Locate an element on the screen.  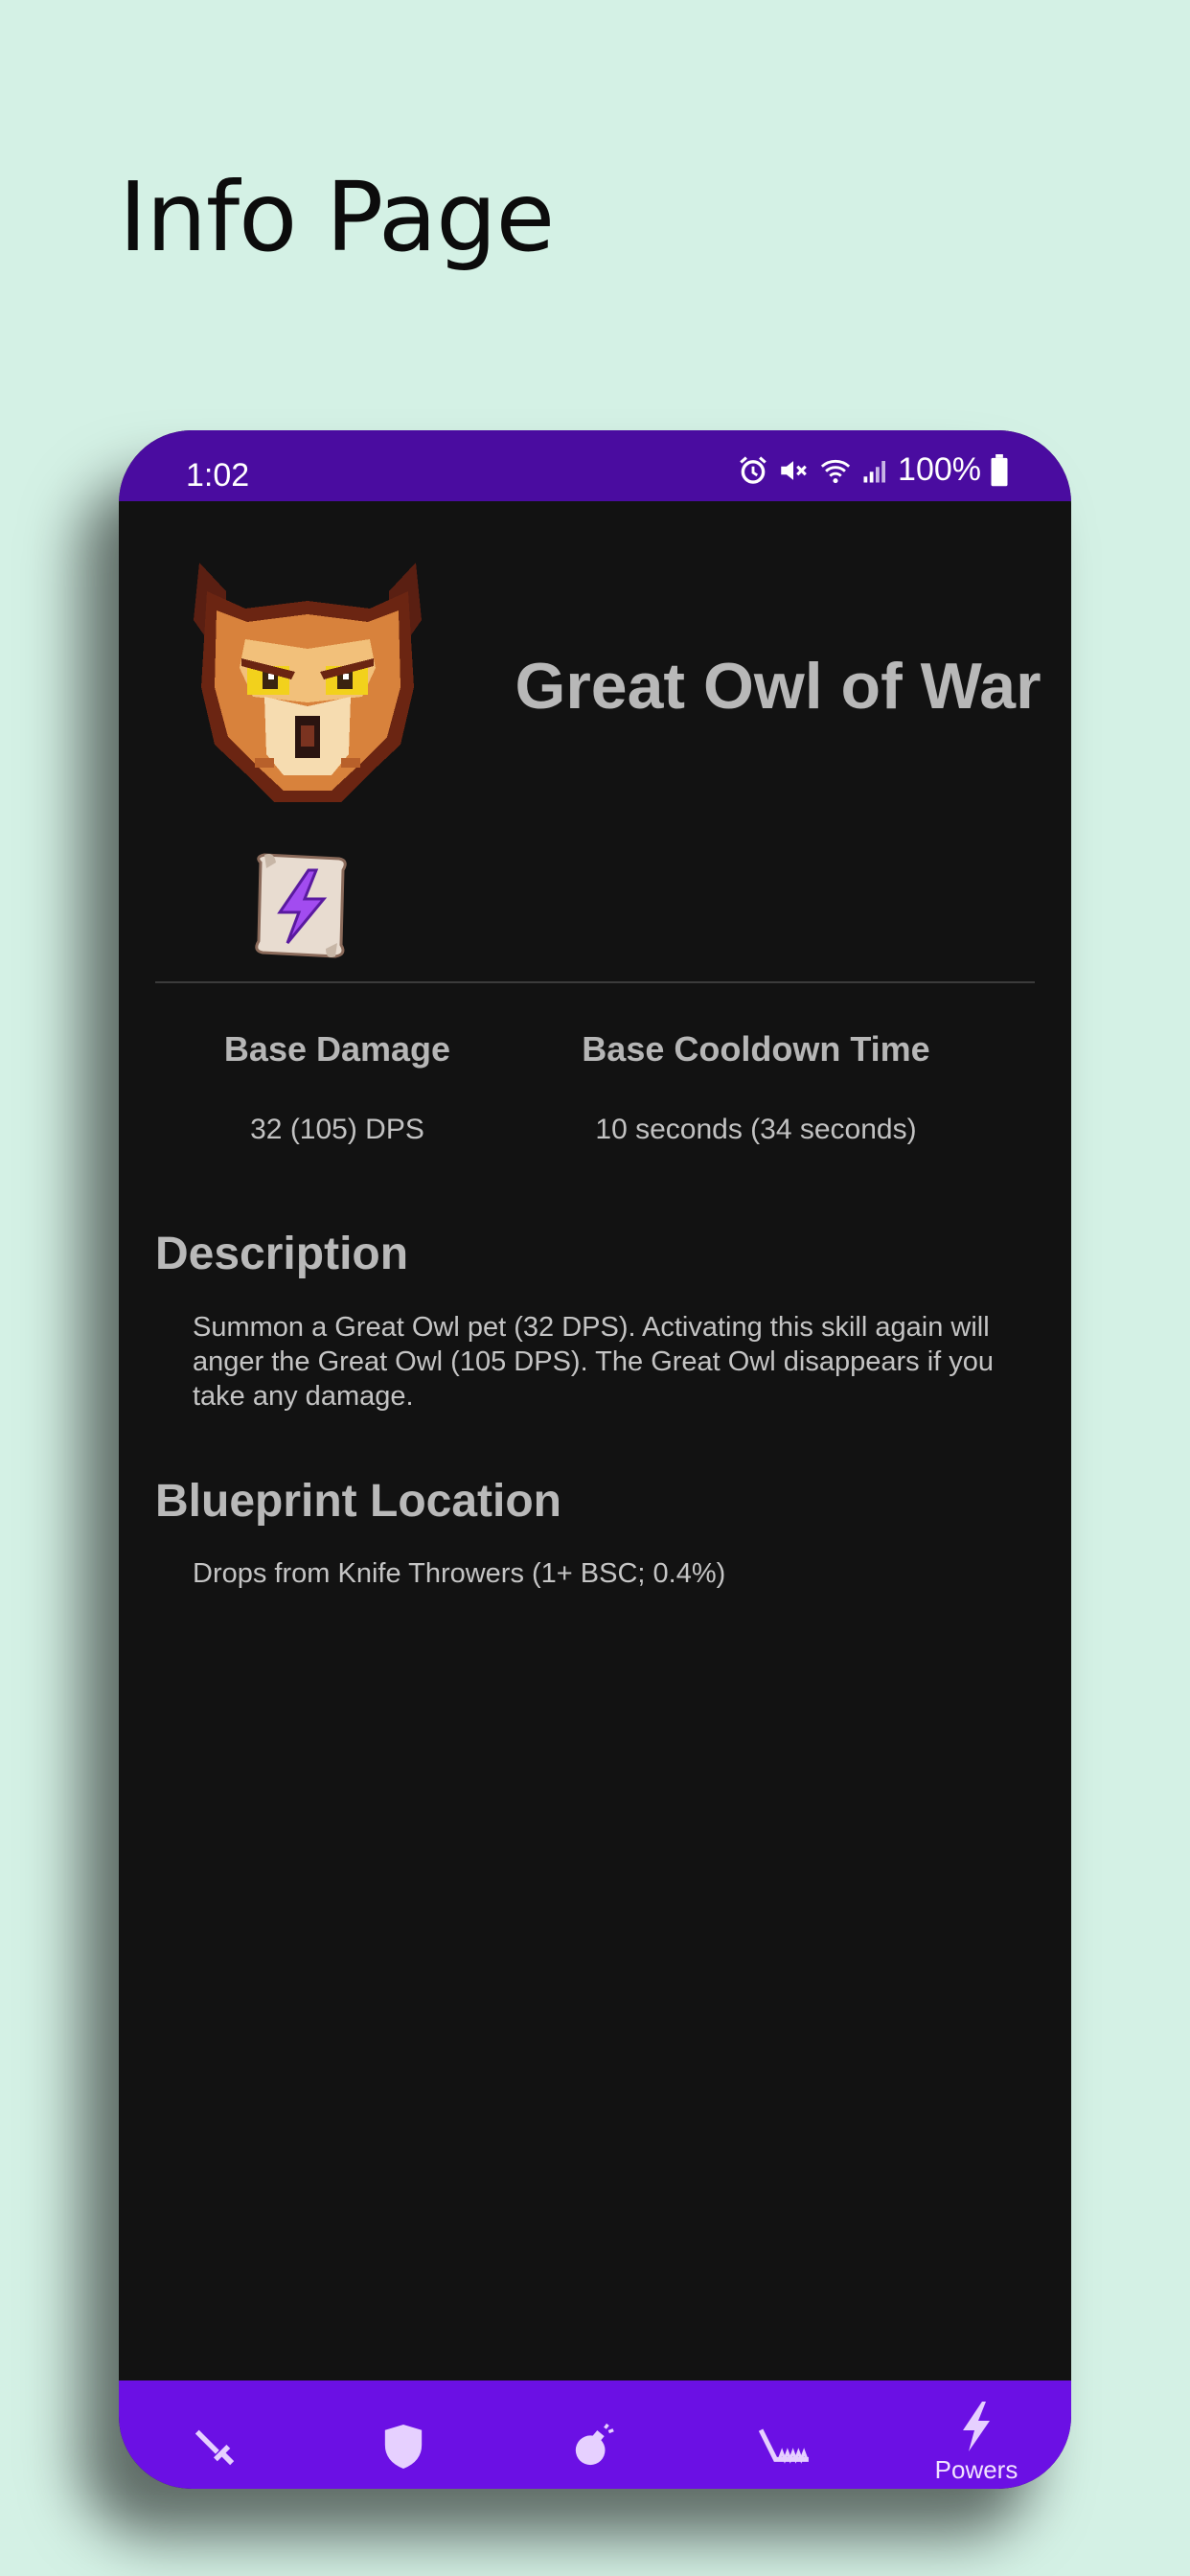
base-cooldown-label: Base Cooldown Time is located at coordinates (756, 1049).